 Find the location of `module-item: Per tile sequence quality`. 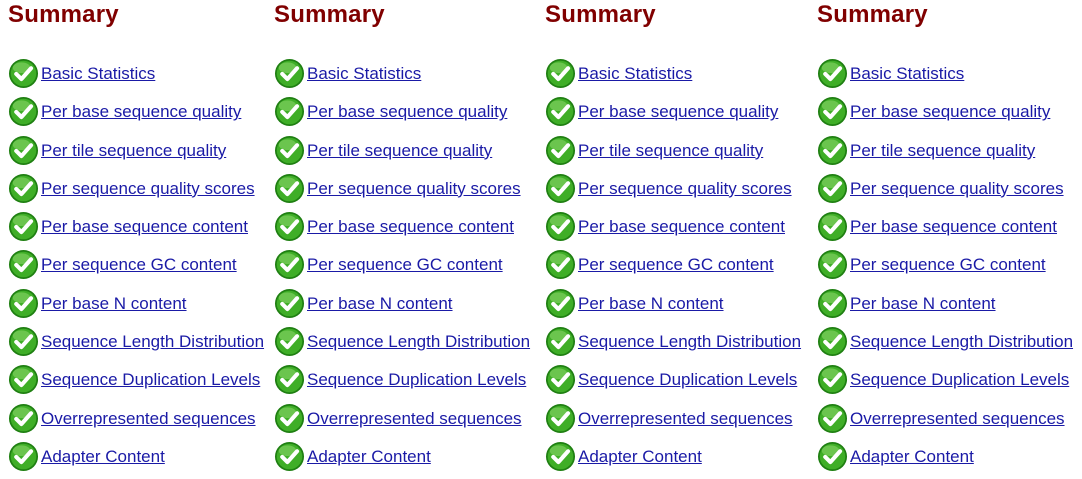

module-item: Per tile sequence quality is located at coordinates (673, 154).